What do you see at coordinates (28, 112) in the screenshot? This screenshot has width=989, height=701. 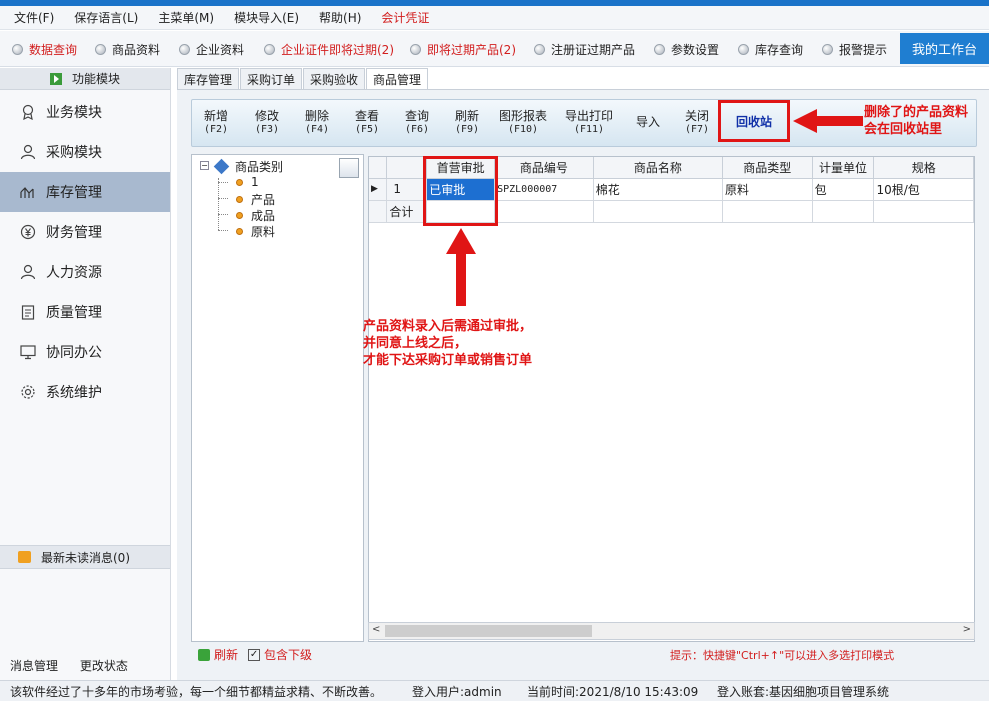 I see `award-icon` at bounding box center [28, 112].